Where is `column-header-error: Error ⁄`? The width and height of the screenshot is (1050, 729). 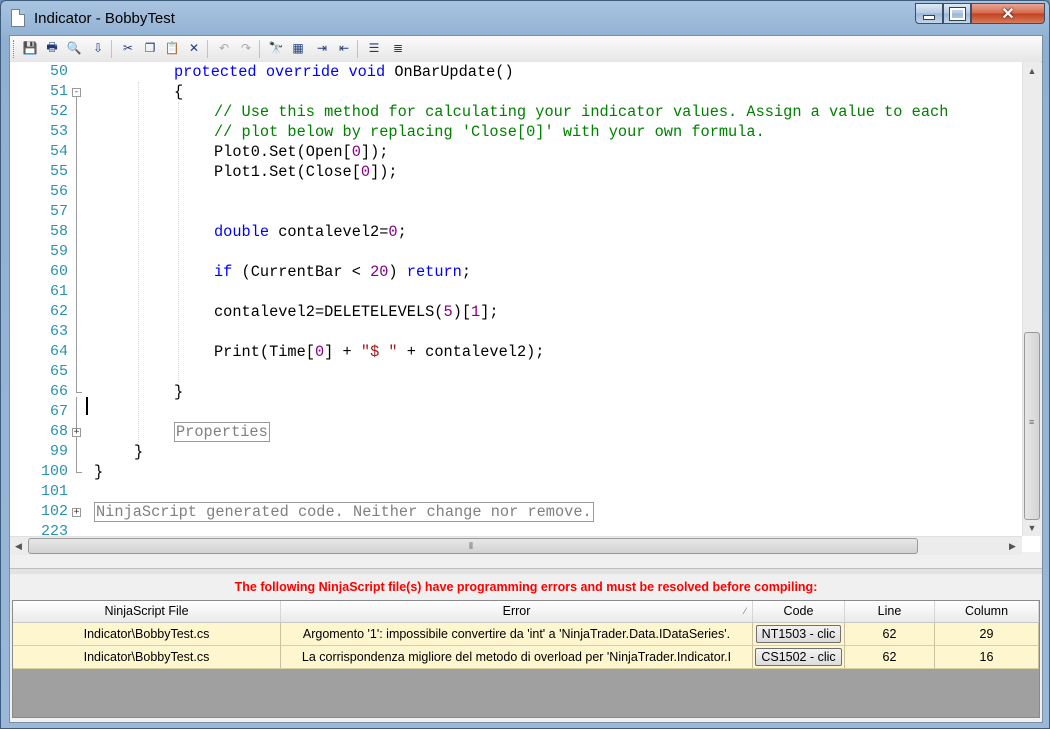
column-header-error: Error ⁄ is located at coordinates (517, 611).